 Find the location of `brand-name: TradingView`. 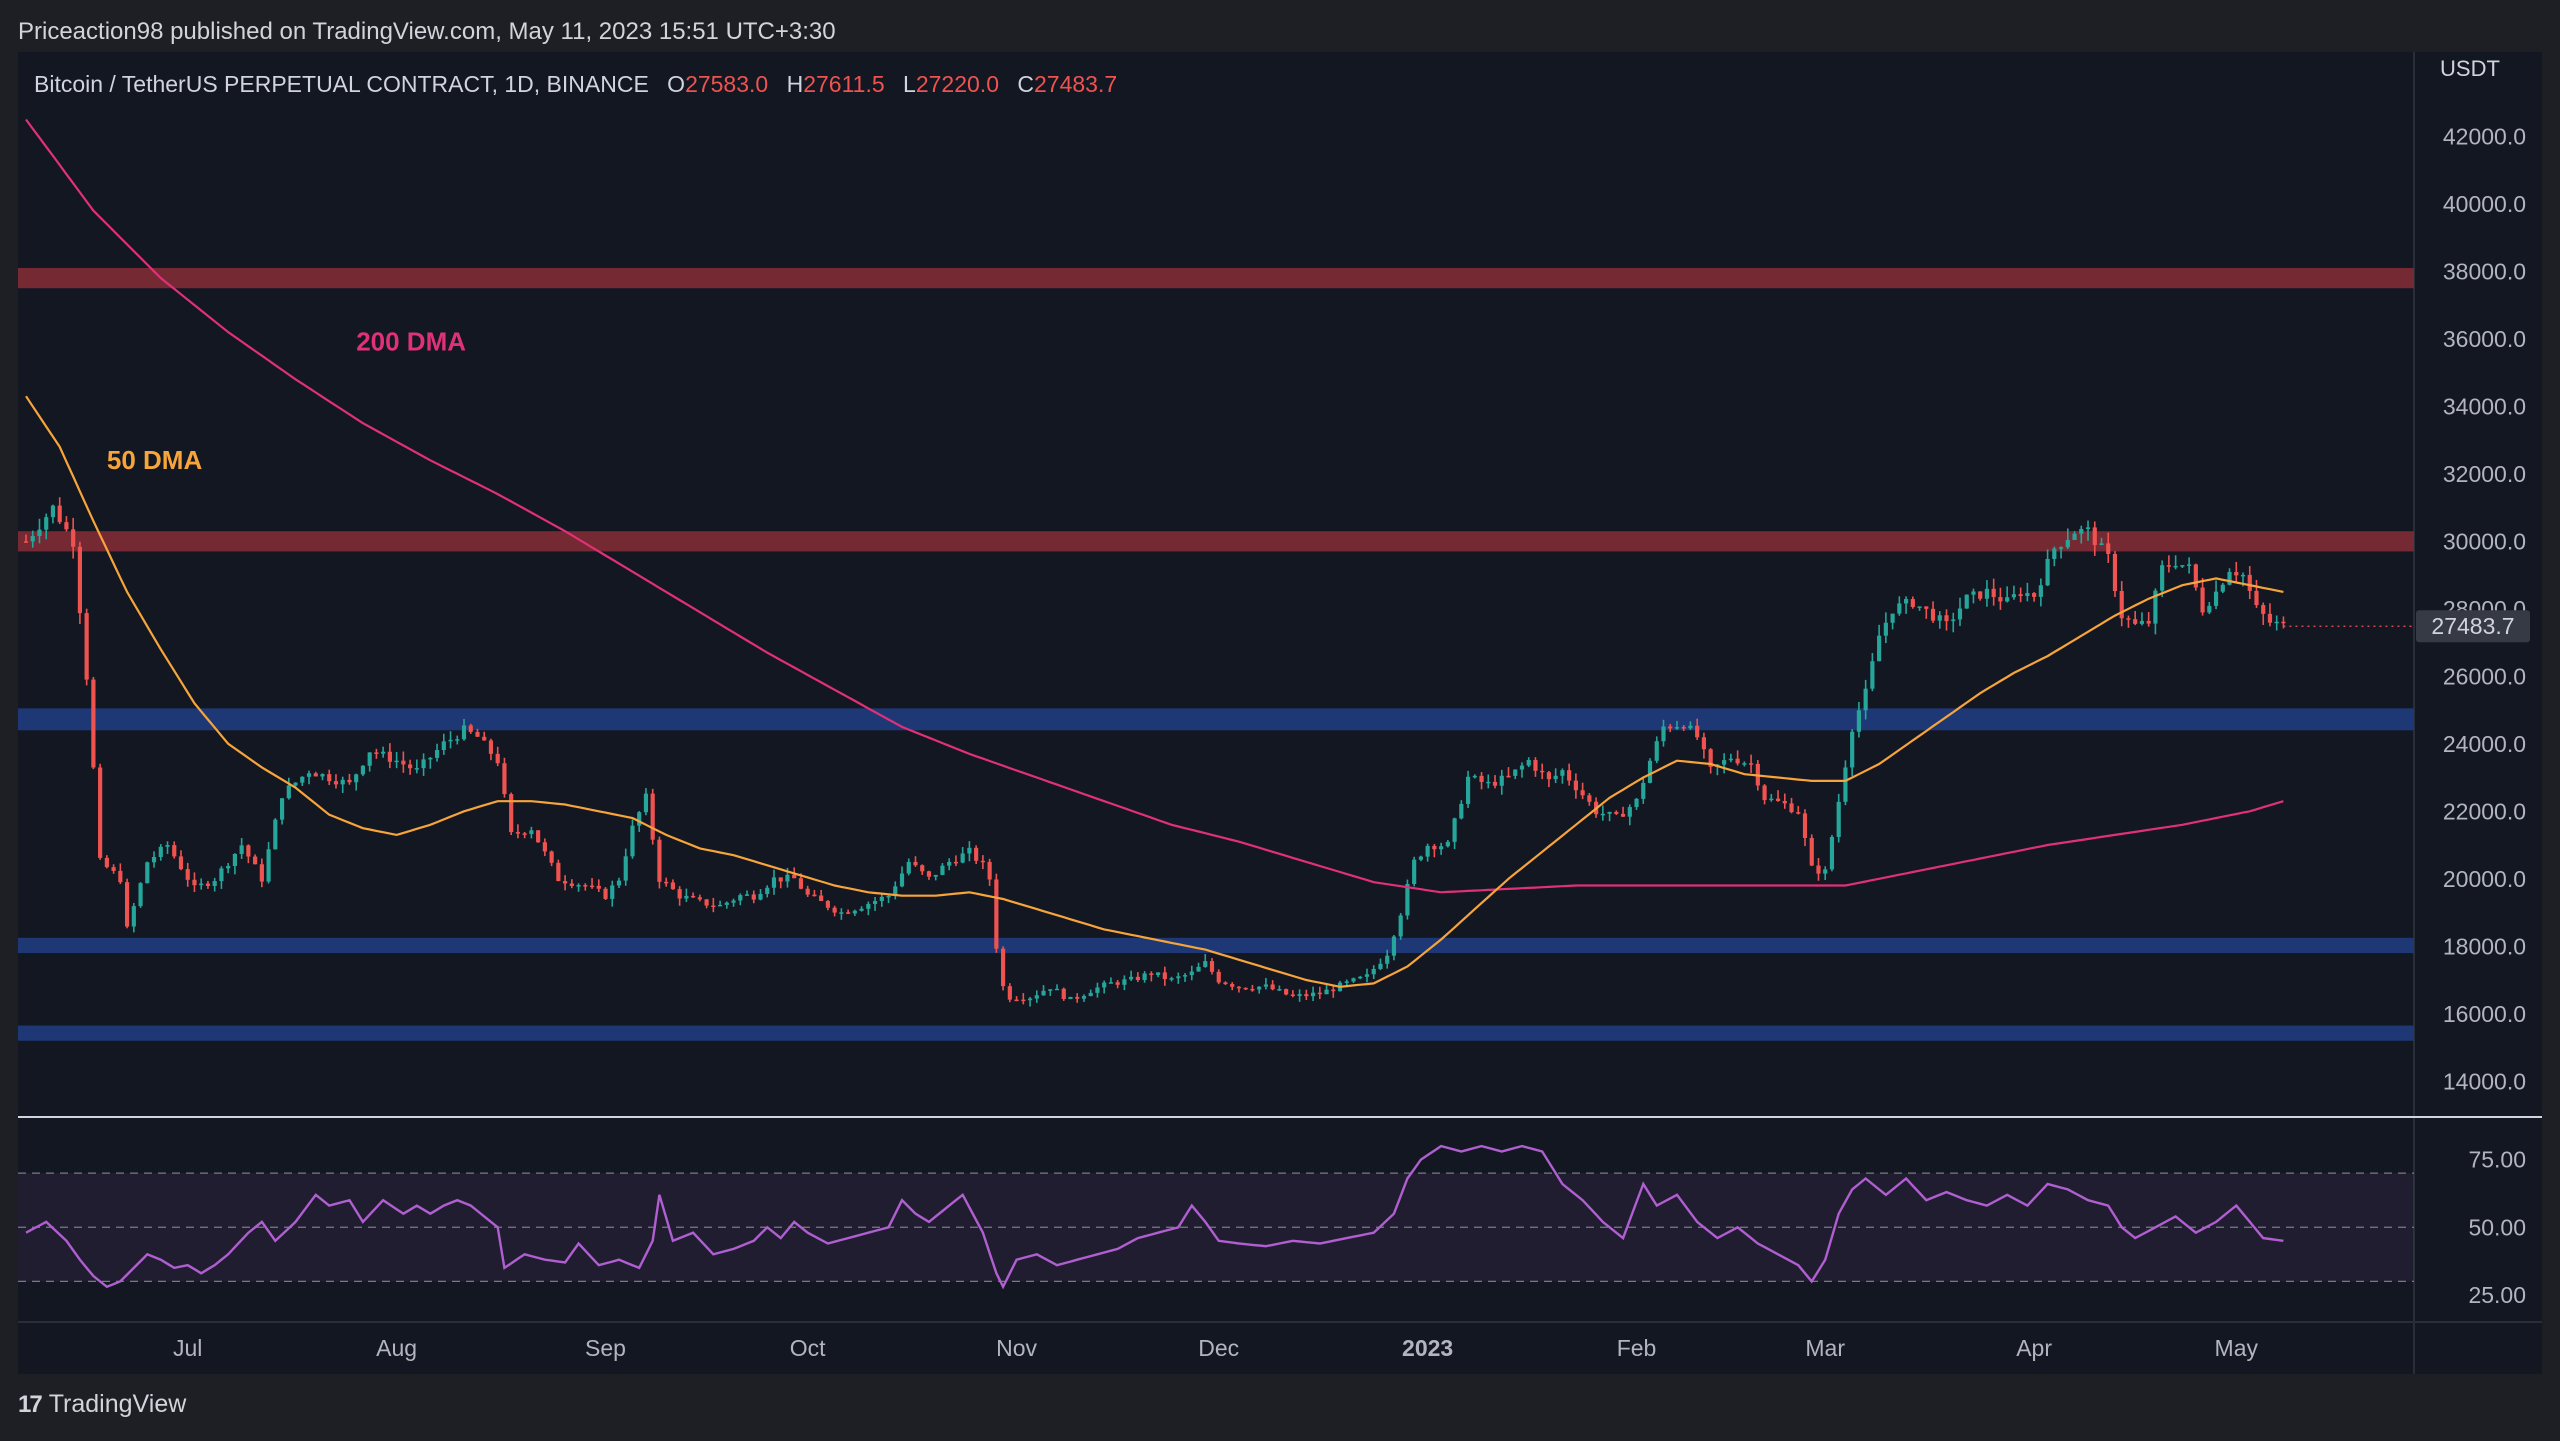

brand-name: TradingView is located at coordinates (118, 1404).